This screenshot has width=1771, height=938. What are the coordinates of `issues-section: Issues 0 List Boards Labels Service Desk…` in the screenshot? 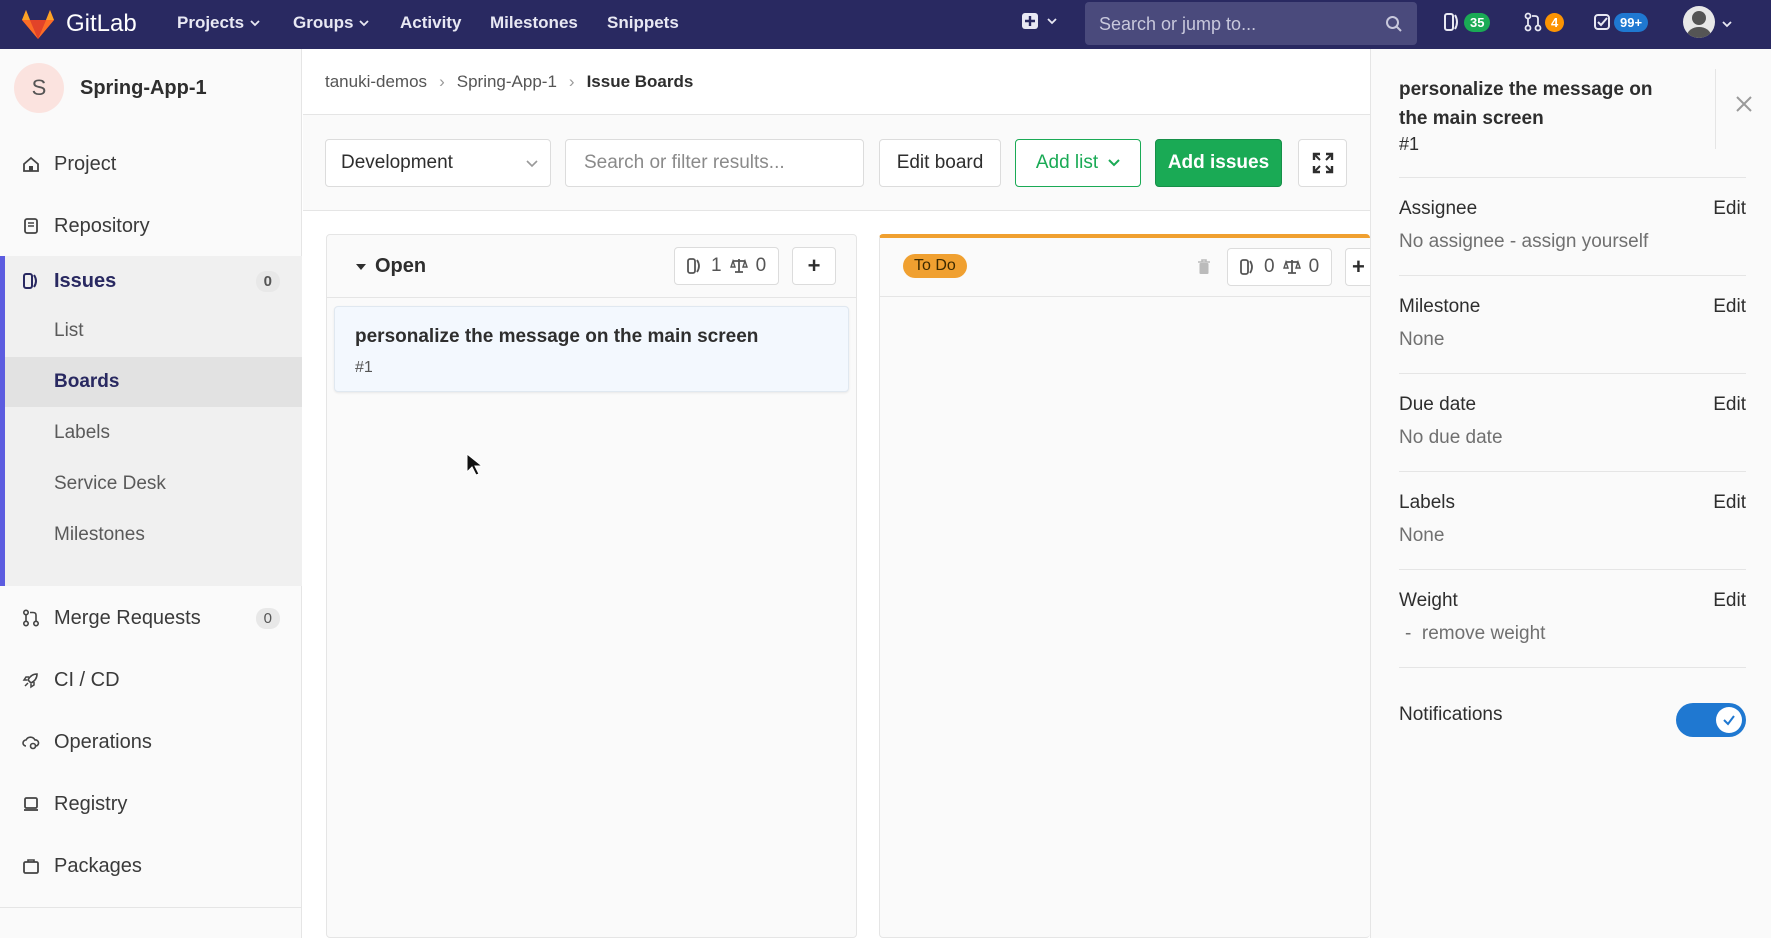 It's located at (151, 421).